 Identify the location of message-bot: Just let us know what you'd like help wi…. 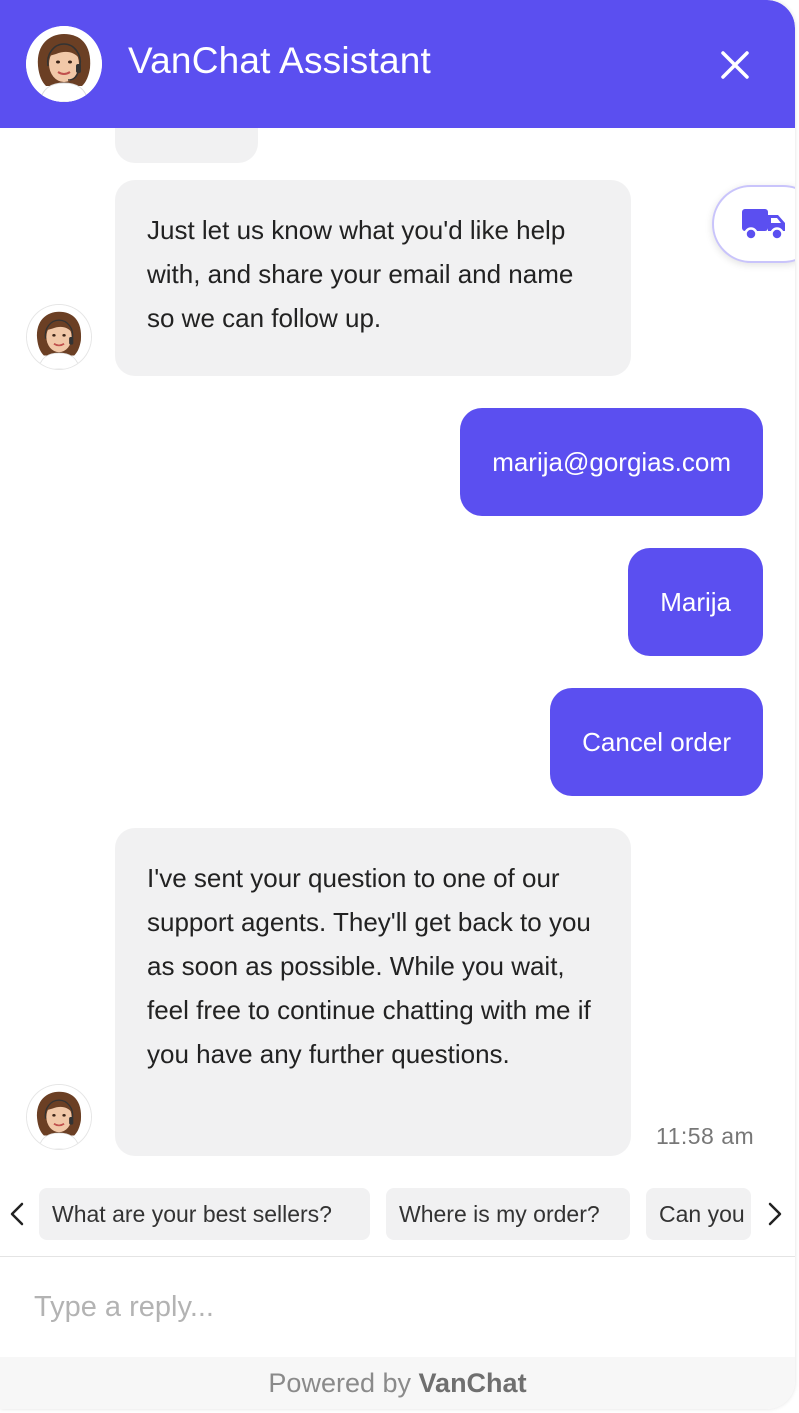
(373, 278).